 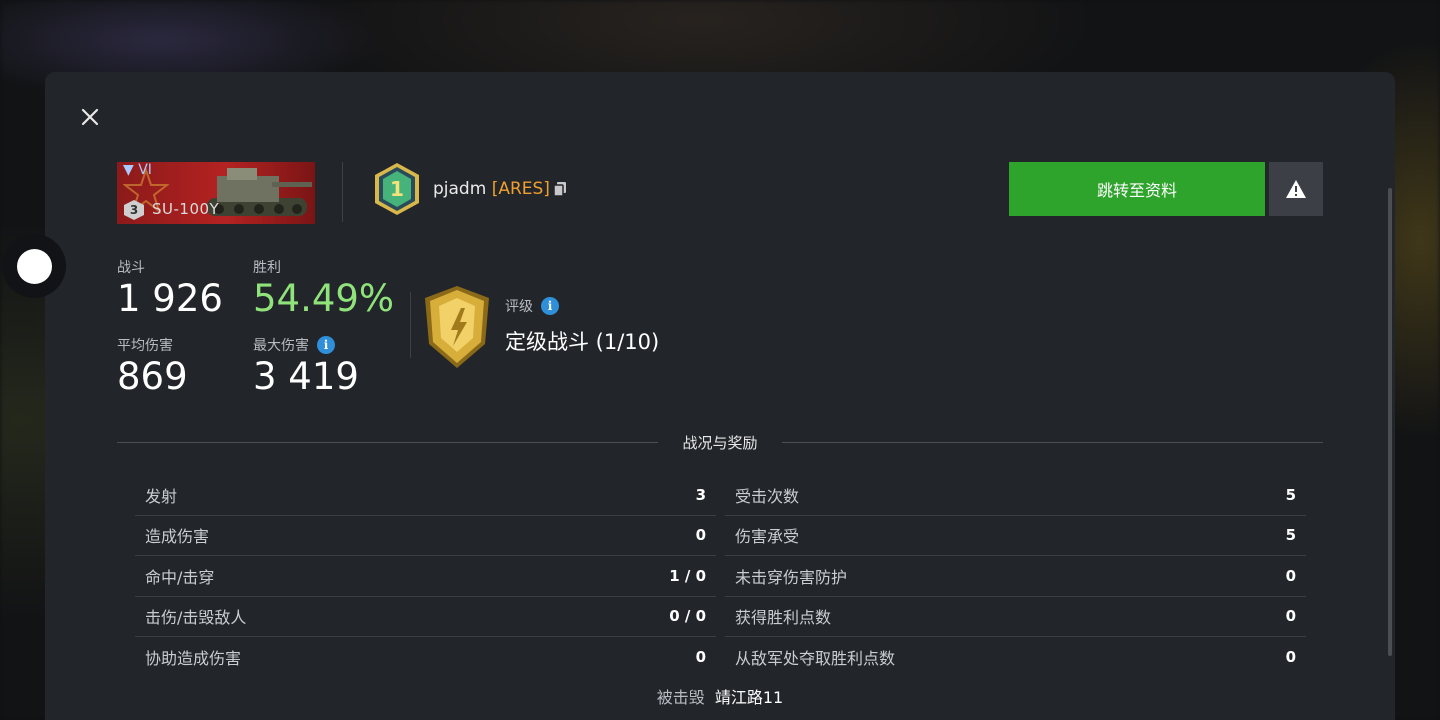 What do you see at coordinates (131, 268) in the screenshot?
I see `stat-battles-label: 战斗` at bounding box center [131, 268].